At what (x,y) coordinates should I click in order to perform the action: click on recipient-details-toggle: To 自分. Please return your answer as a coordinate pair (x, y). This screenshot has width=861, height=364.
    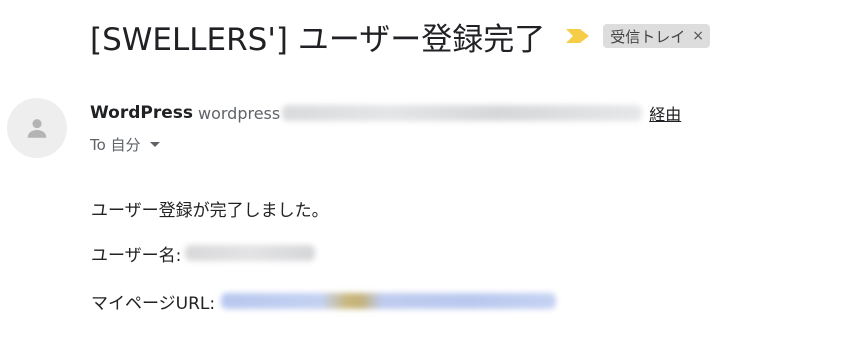
    Looking at the image, I should click on (125, 144).